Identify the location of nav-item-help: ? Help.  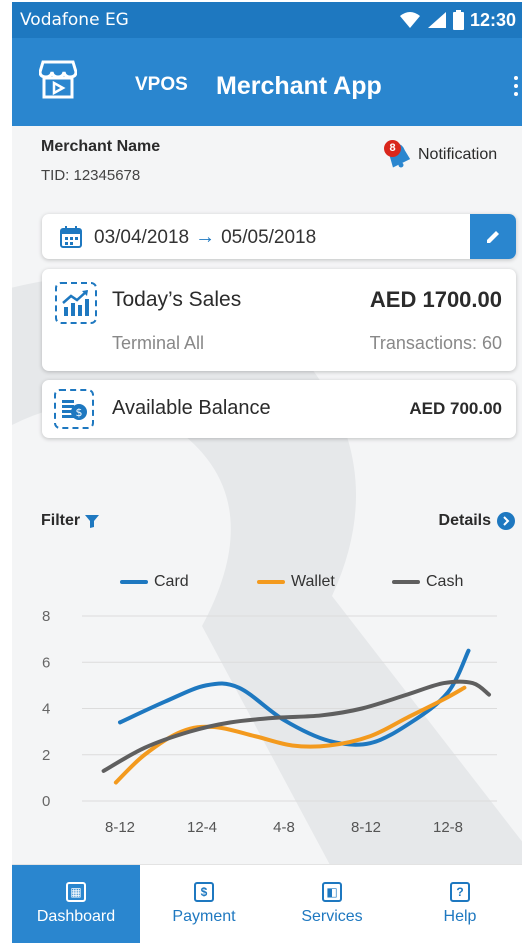
(459, 904).